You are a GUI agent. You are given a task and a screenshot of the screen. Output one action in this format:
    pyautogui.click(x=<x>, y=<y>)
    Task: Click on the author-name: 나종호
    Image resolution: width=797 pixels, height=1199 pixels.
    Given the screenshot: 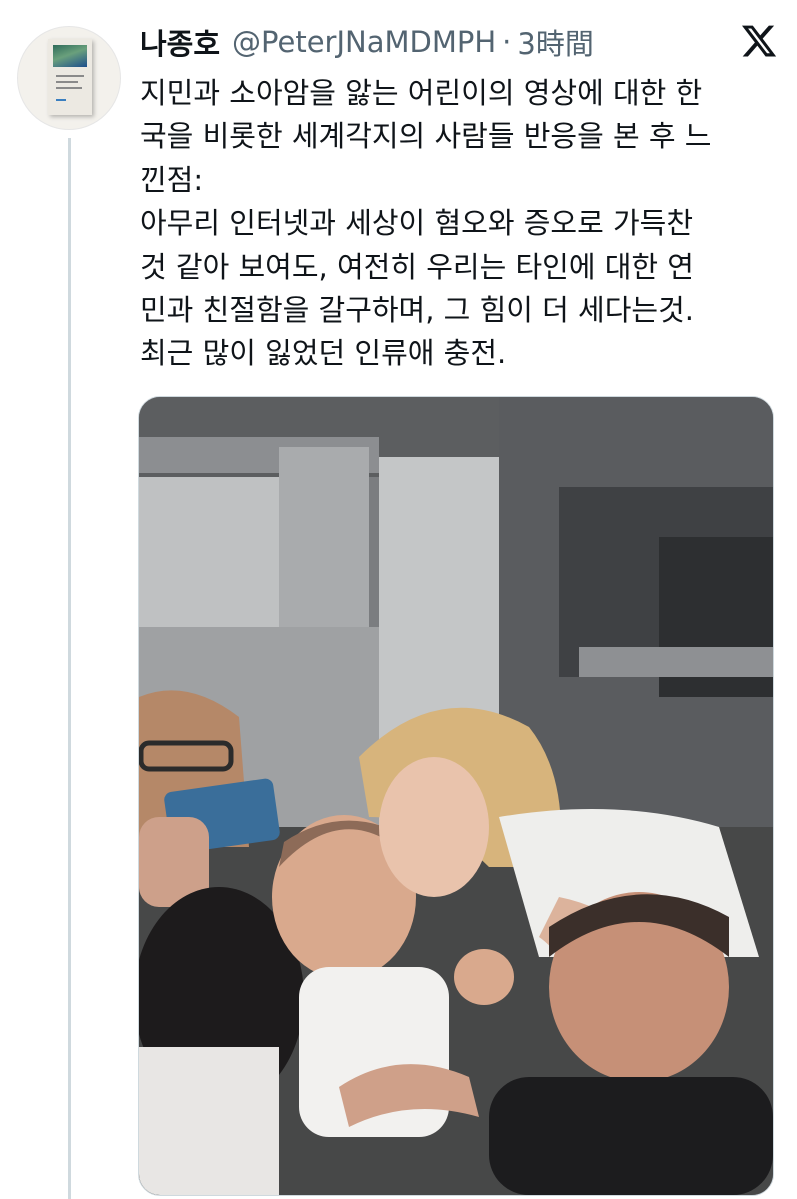 What is the action you would take?
    pyautogui.click(x=180, y=42)
    